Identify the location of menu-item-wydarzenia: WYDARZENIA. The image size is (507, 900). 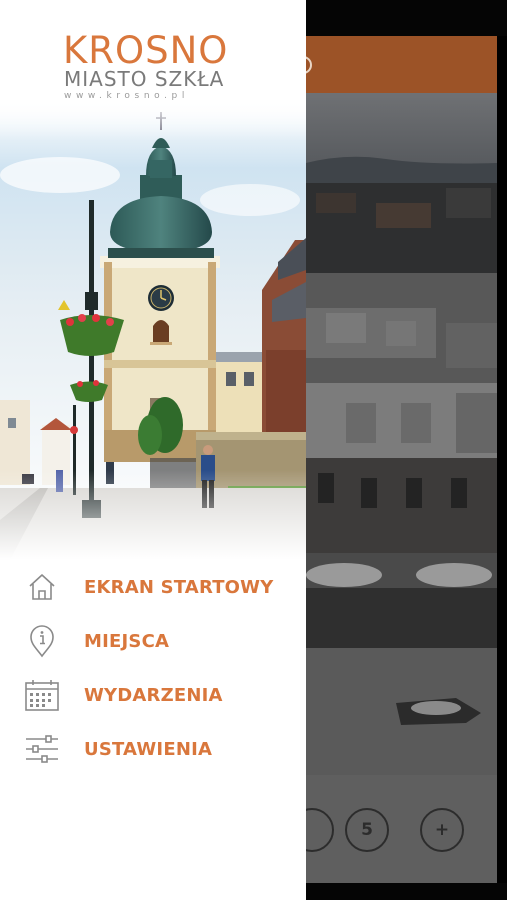
(153, 695).